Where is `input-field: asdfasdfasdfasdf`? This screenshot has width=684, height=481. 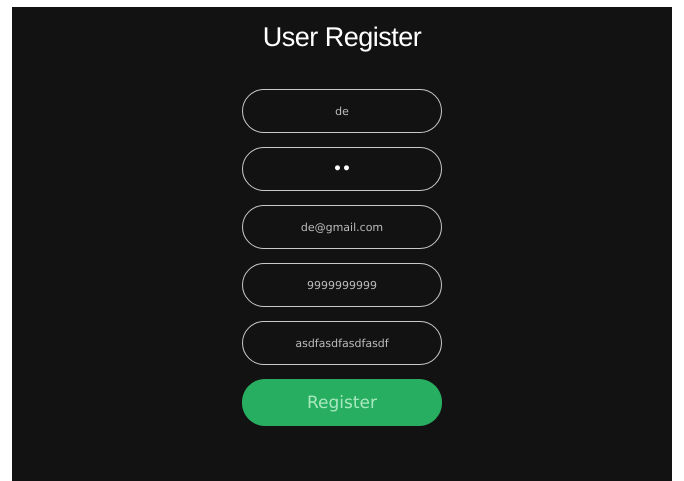
input-field: asdfasdfasdfasdf is located at coordinates (342, 343).